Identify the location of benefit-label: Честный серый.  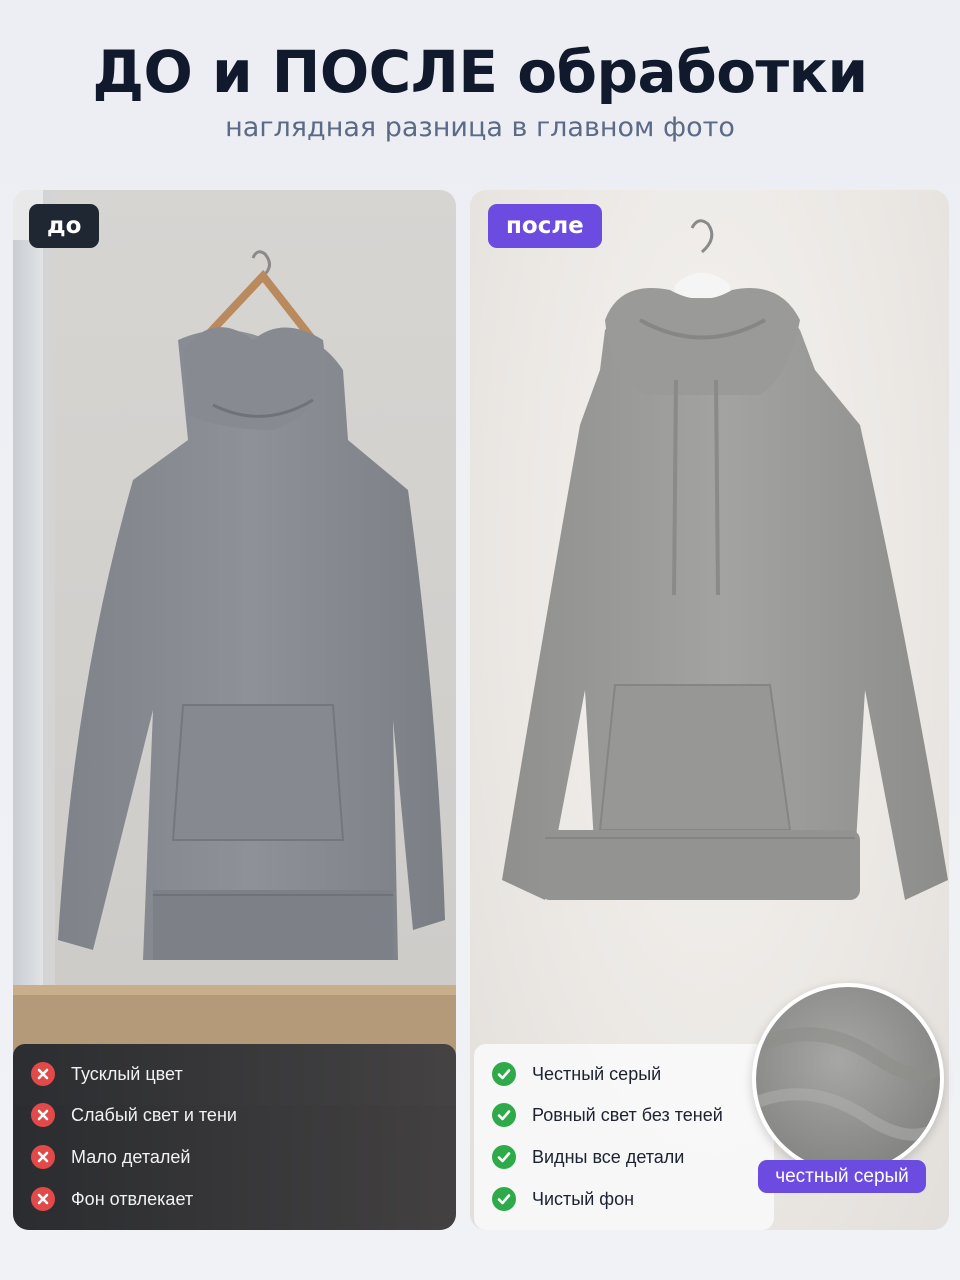
(597, 1073).